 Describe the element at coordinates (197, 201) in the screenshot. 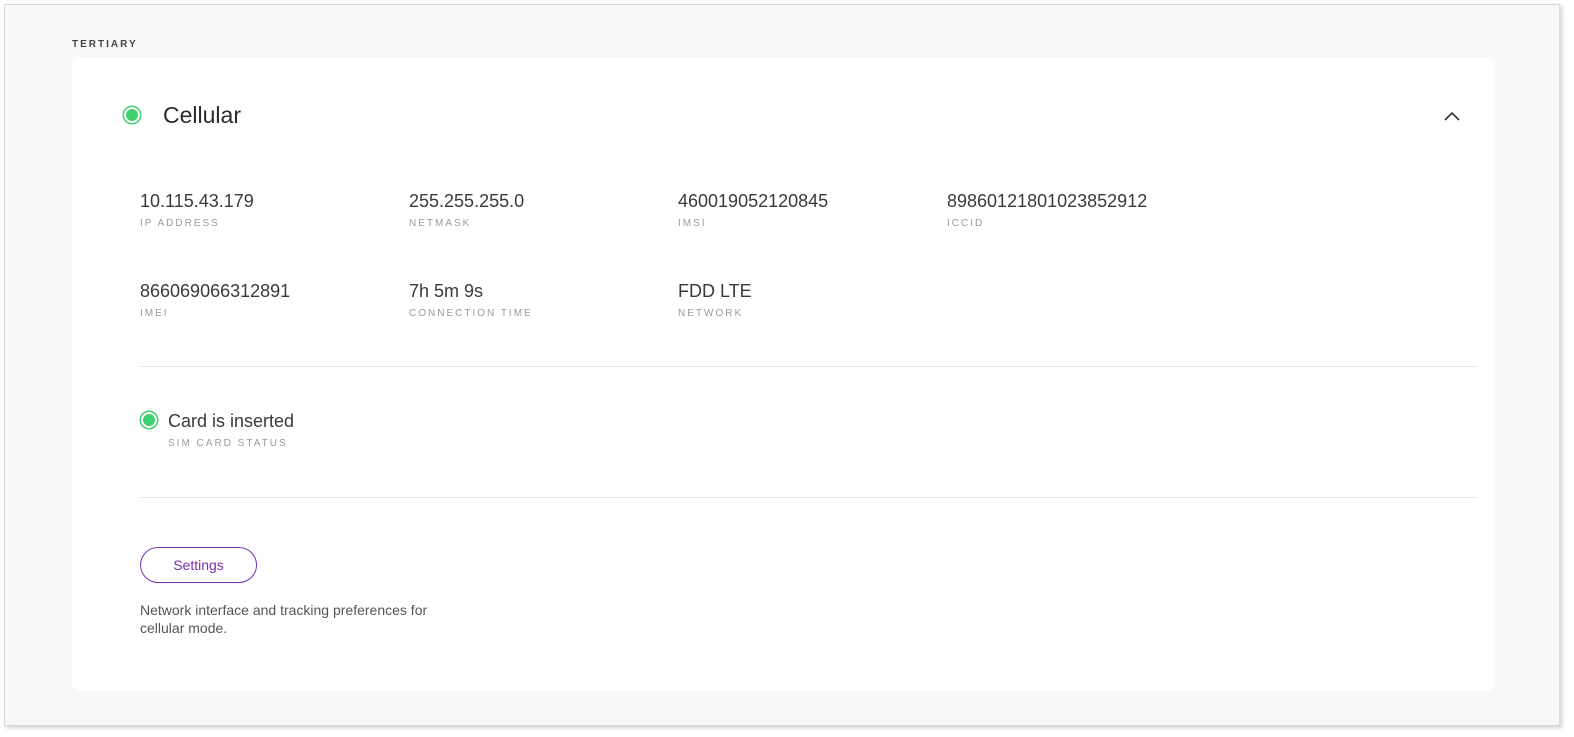

I see `ip-address-value: 10.115.43.179` at that location.